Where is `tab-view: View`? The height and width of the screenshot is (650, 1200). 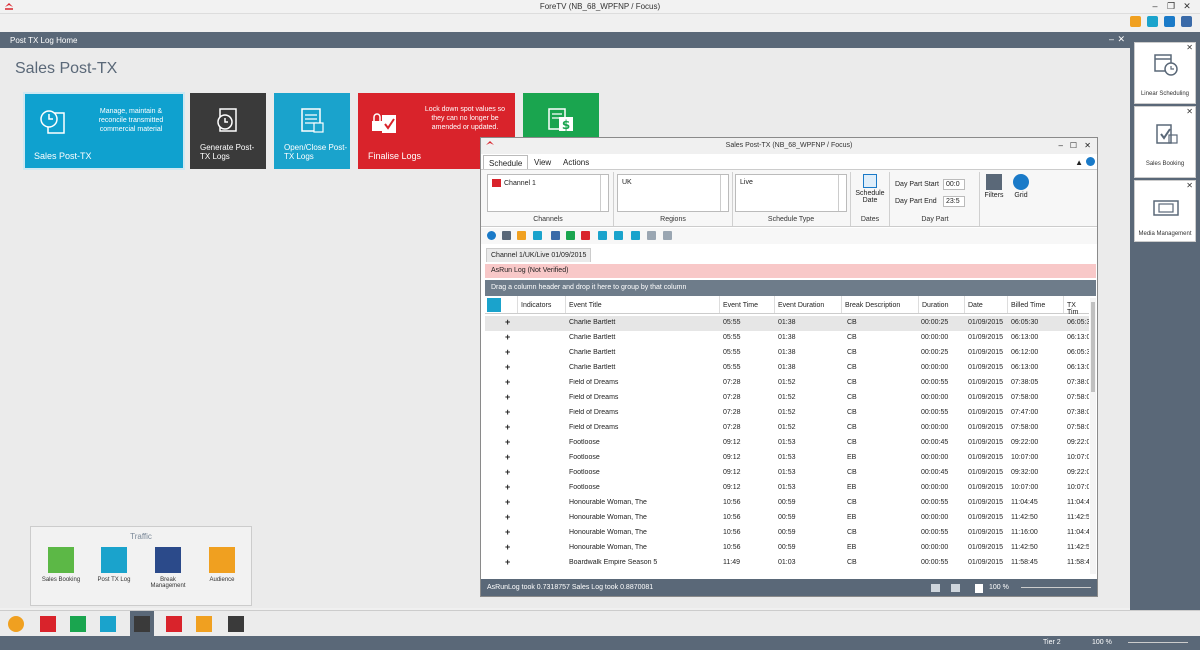 tab-view: View is located at coordinates (542, 162).